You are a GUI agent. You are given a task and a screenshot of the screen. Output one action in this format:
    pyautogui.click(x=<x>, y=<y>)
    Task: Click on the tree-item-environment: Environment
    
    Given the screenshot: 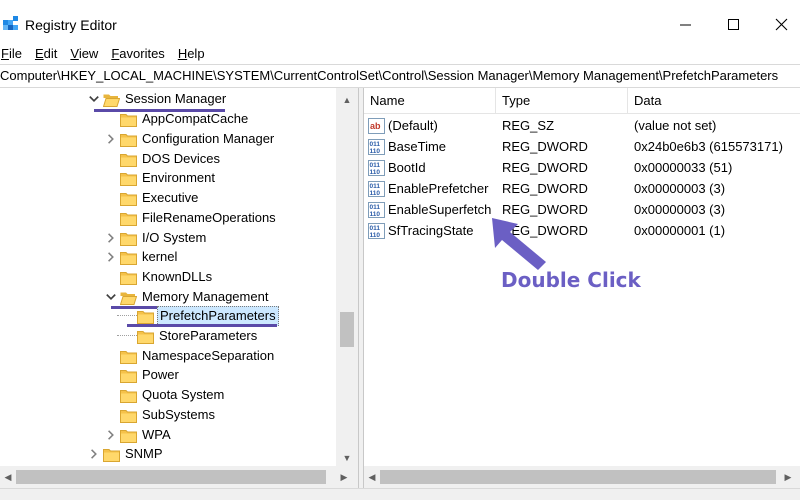 What is the action you would take?
    pyautogui.click(x=161, y=178)
    